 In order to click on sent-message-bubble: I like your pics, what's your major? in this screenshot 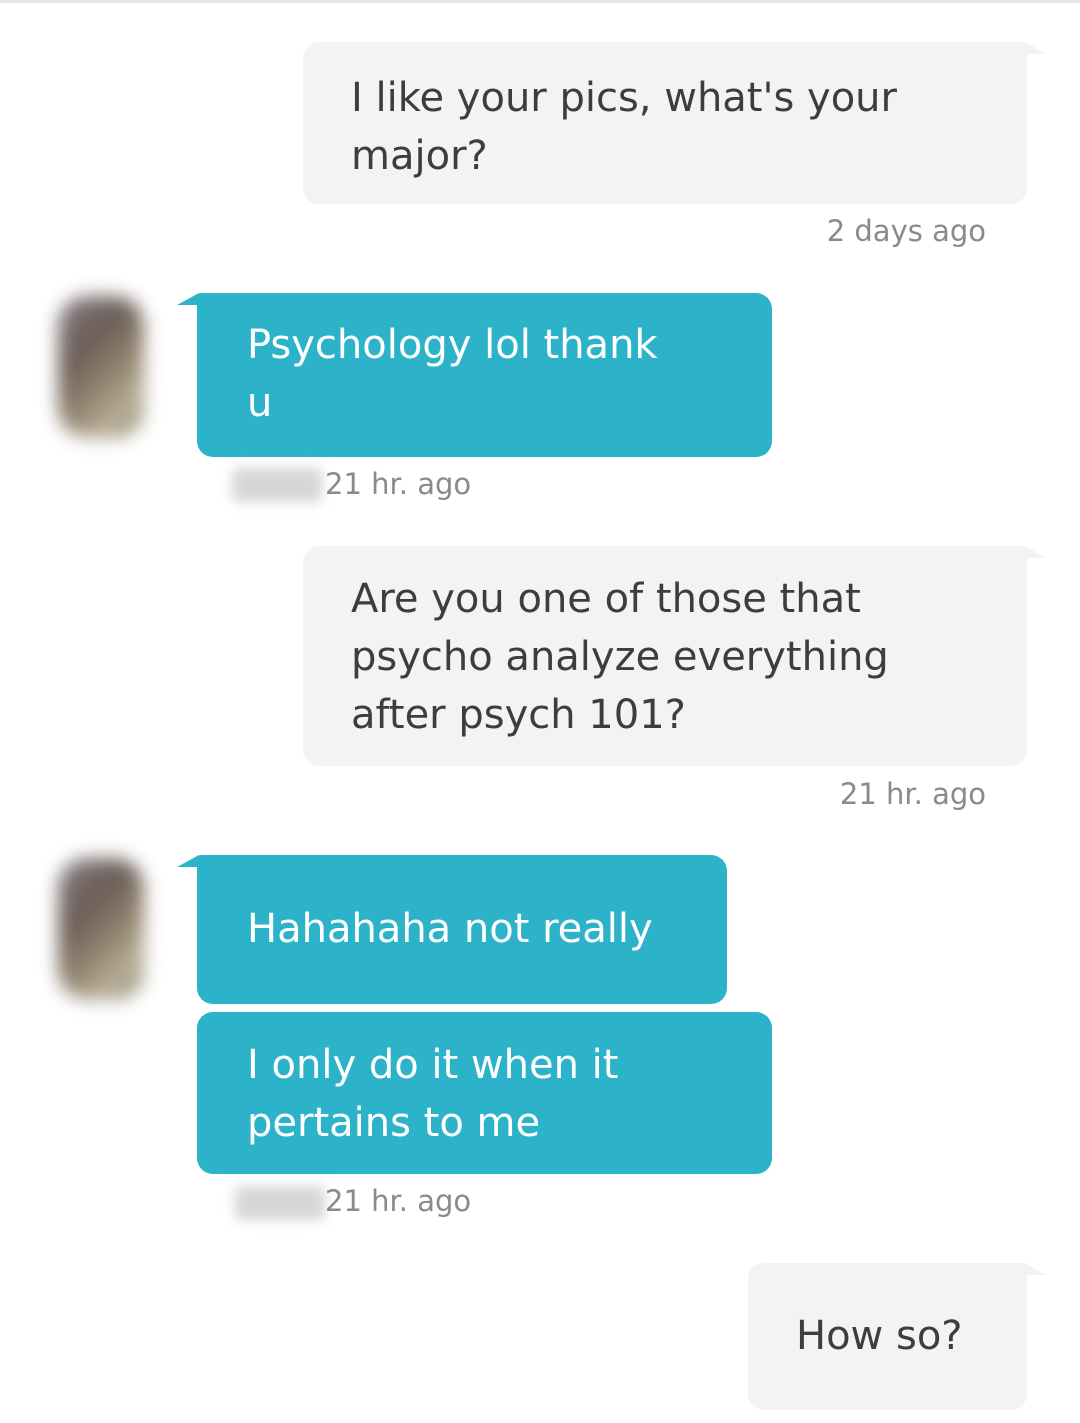, I will do `click(665, 123)`.